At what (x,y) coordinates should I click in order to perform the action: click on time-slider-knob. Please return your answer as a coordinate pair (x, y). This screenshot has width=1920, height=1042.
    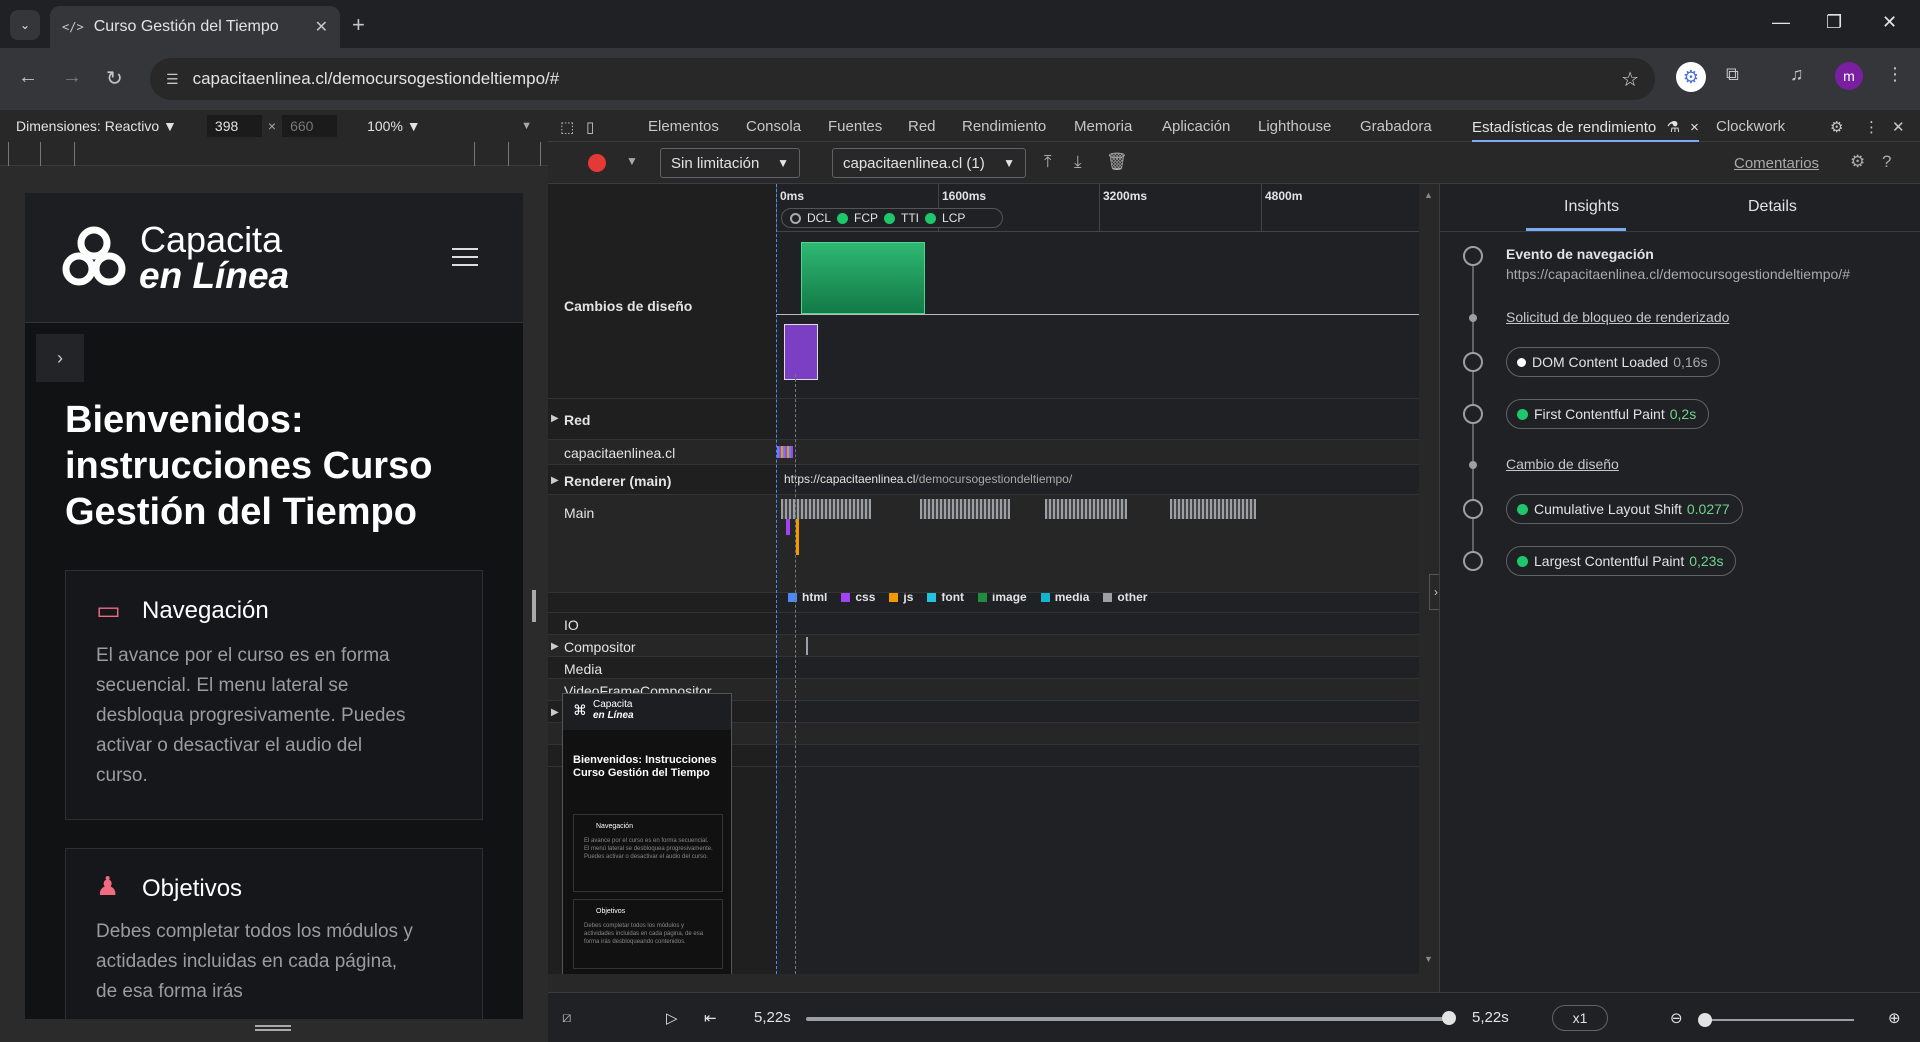
    Looking at the image, I should click on (1449, 1018).